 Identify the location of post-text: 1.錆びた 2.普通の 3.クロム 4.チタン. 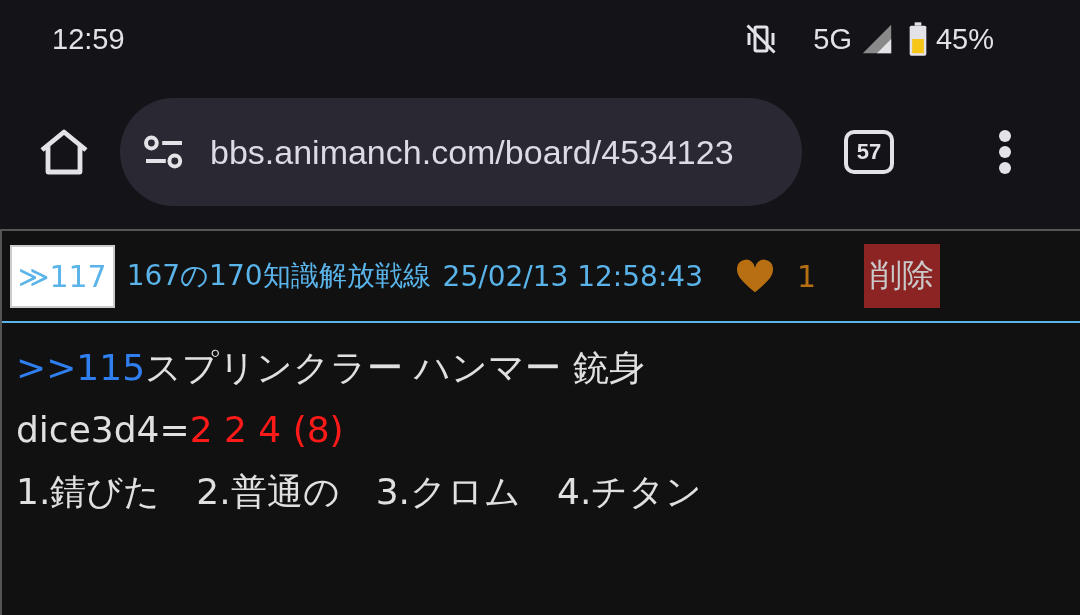
(359, 491).